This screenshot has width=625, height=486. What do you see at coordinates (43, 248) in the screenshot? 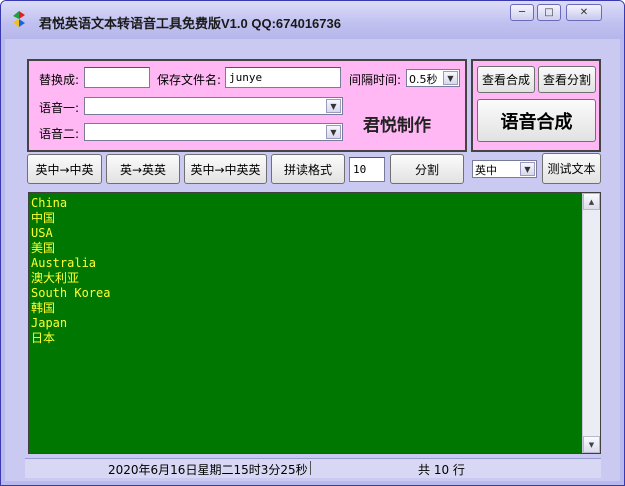
I see `editor-line: 美国` at bounding box center [43, 248].